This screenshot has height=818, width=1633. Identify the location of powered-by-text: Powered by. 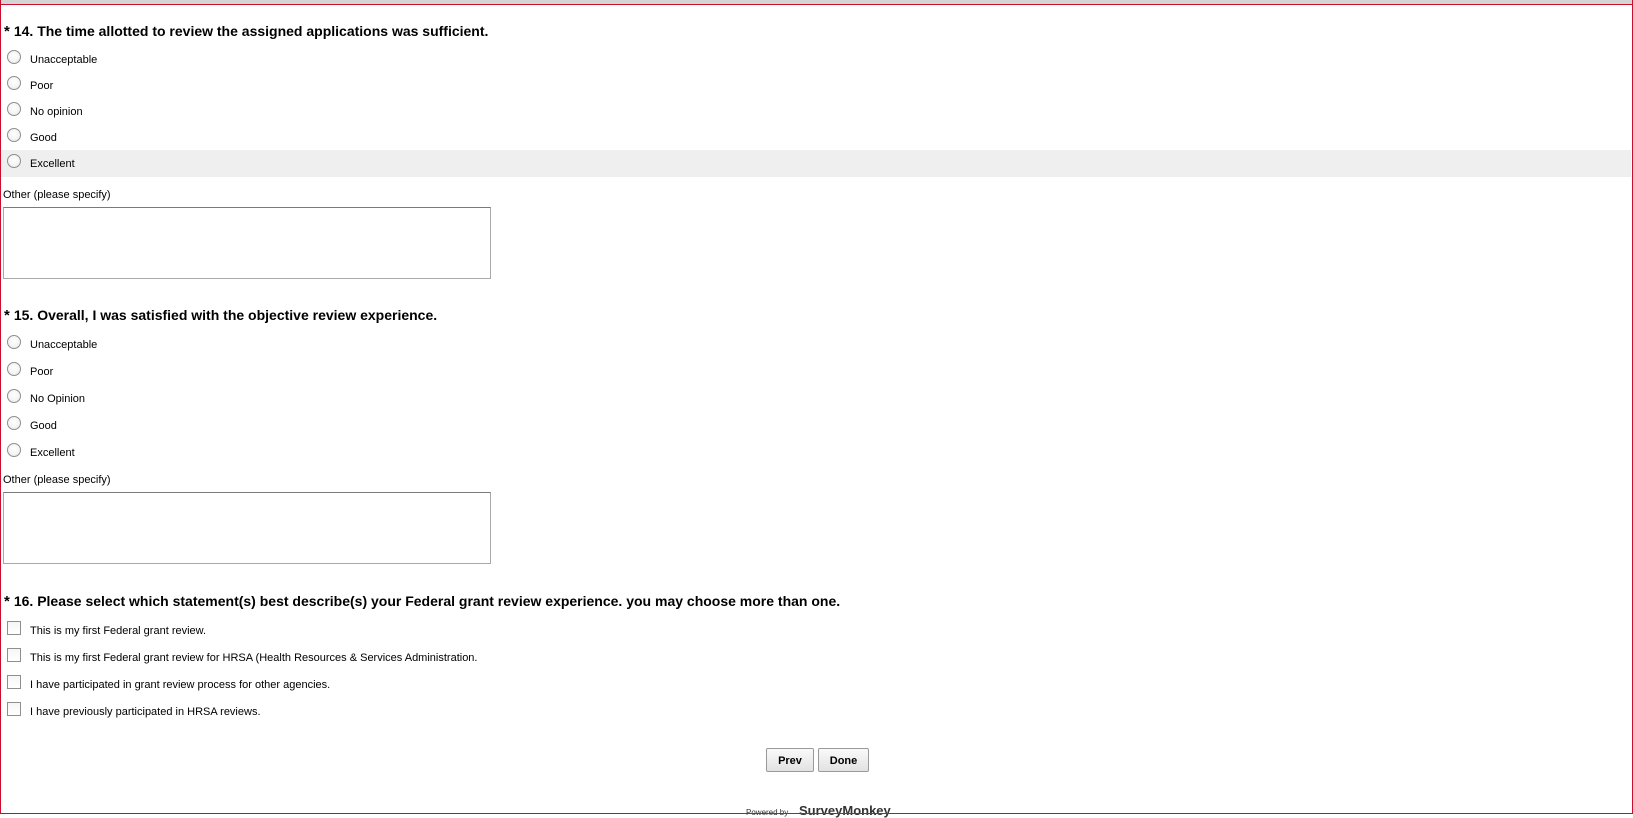
(767, 812).